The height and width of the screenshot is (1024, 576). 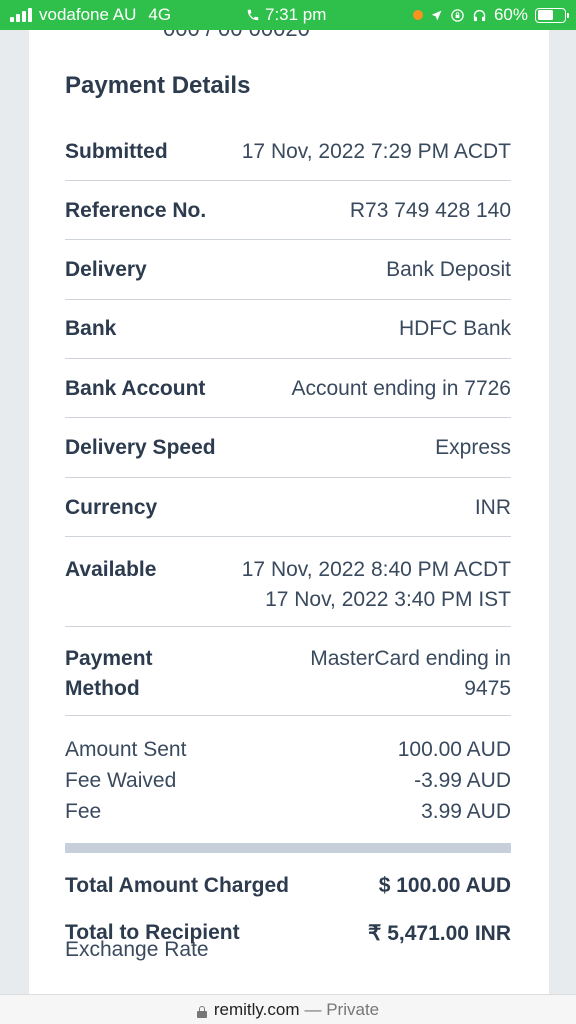 What do you see at coordinates (116, 151) in the screenshot?
I see `detail-label: Submitted` at bounding box center [116, 151].